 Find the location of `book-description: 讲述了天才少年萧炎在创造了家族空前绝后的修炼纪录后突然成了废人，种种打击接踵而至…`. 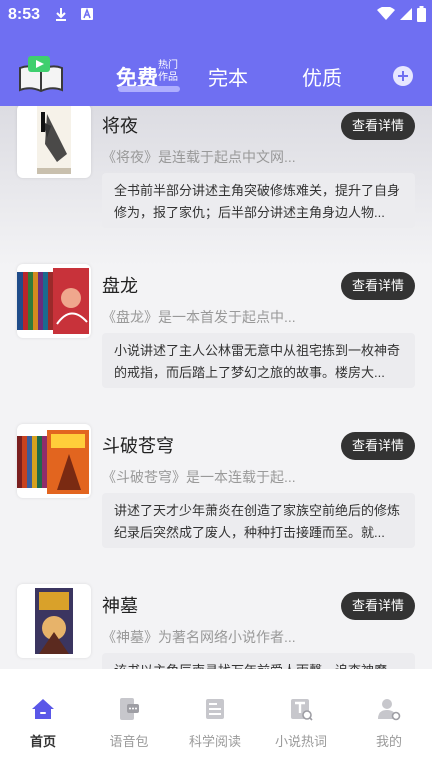

book-description: 讲述了天才少年萧炎在创造了家族空前绝后的修炼纪录后突然成了废人，种种打击接踵而至… is located at coordinates (258, 520).